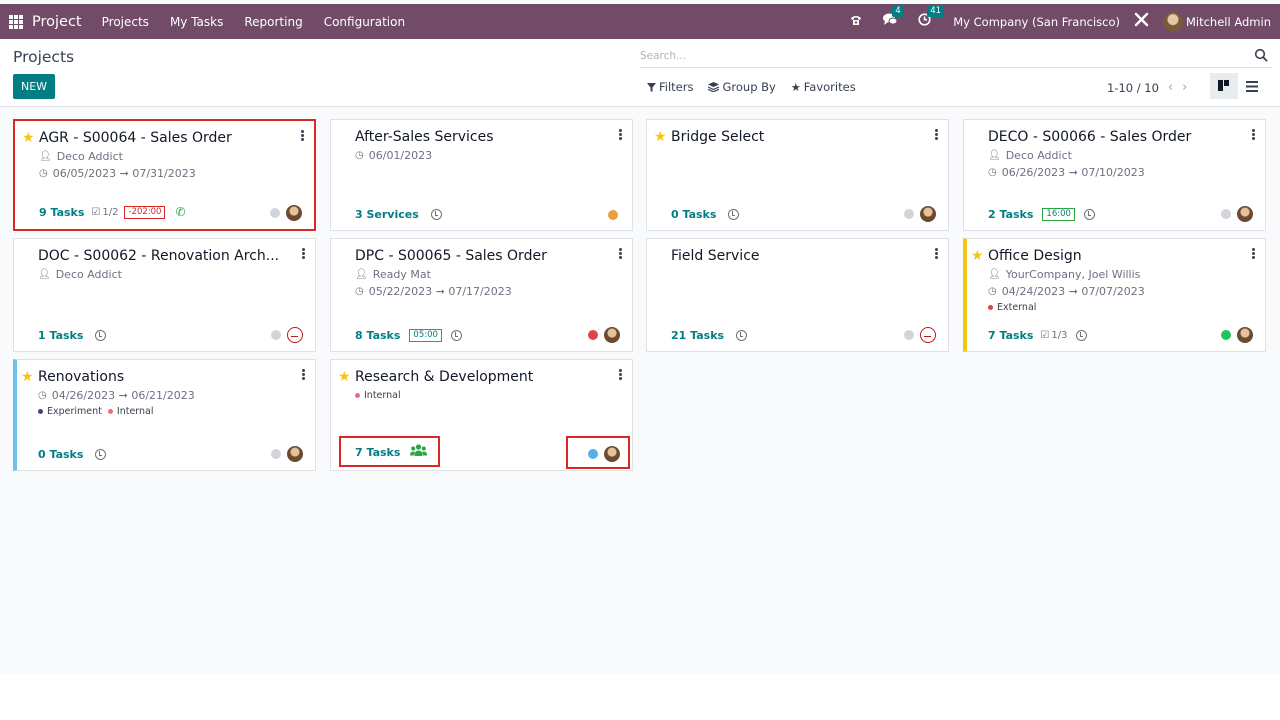  I want to click on clock-icon: ◷, so click(42, 395).